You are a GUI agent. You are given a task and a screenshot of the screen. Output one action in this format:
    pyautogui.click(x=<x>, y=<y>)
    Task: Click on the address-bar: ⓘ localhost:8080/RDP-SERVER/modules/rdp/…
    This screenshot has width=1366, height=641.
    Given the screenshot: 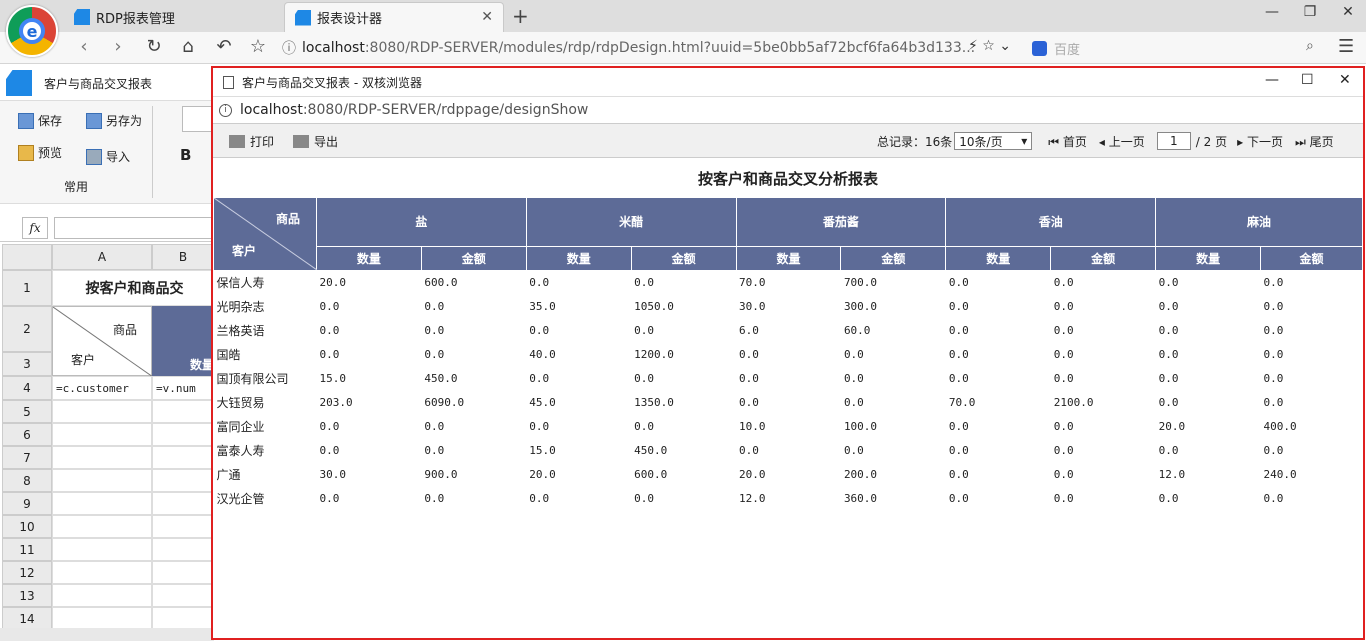 What is the action you would take?
    pyautogui.click(x=652, y=48)
    